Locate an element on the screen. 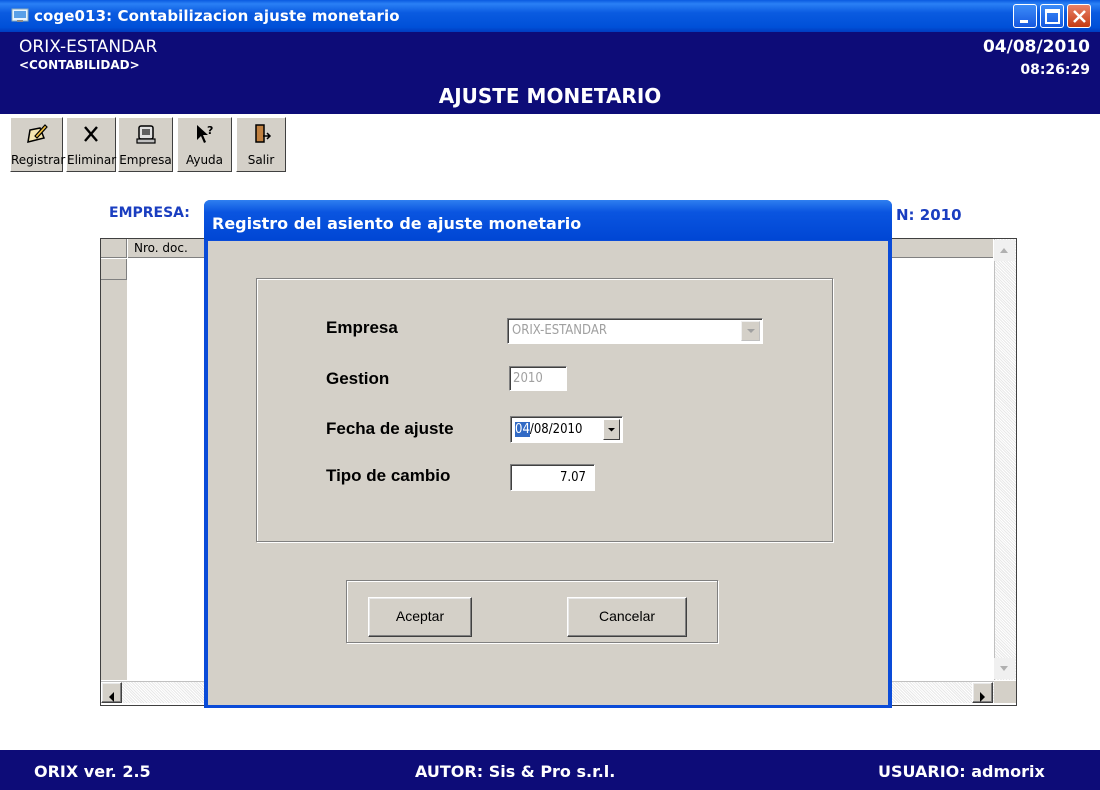 This screenshot has width=1100, height=790. maximize-button is located at coordinates (1052, 16).